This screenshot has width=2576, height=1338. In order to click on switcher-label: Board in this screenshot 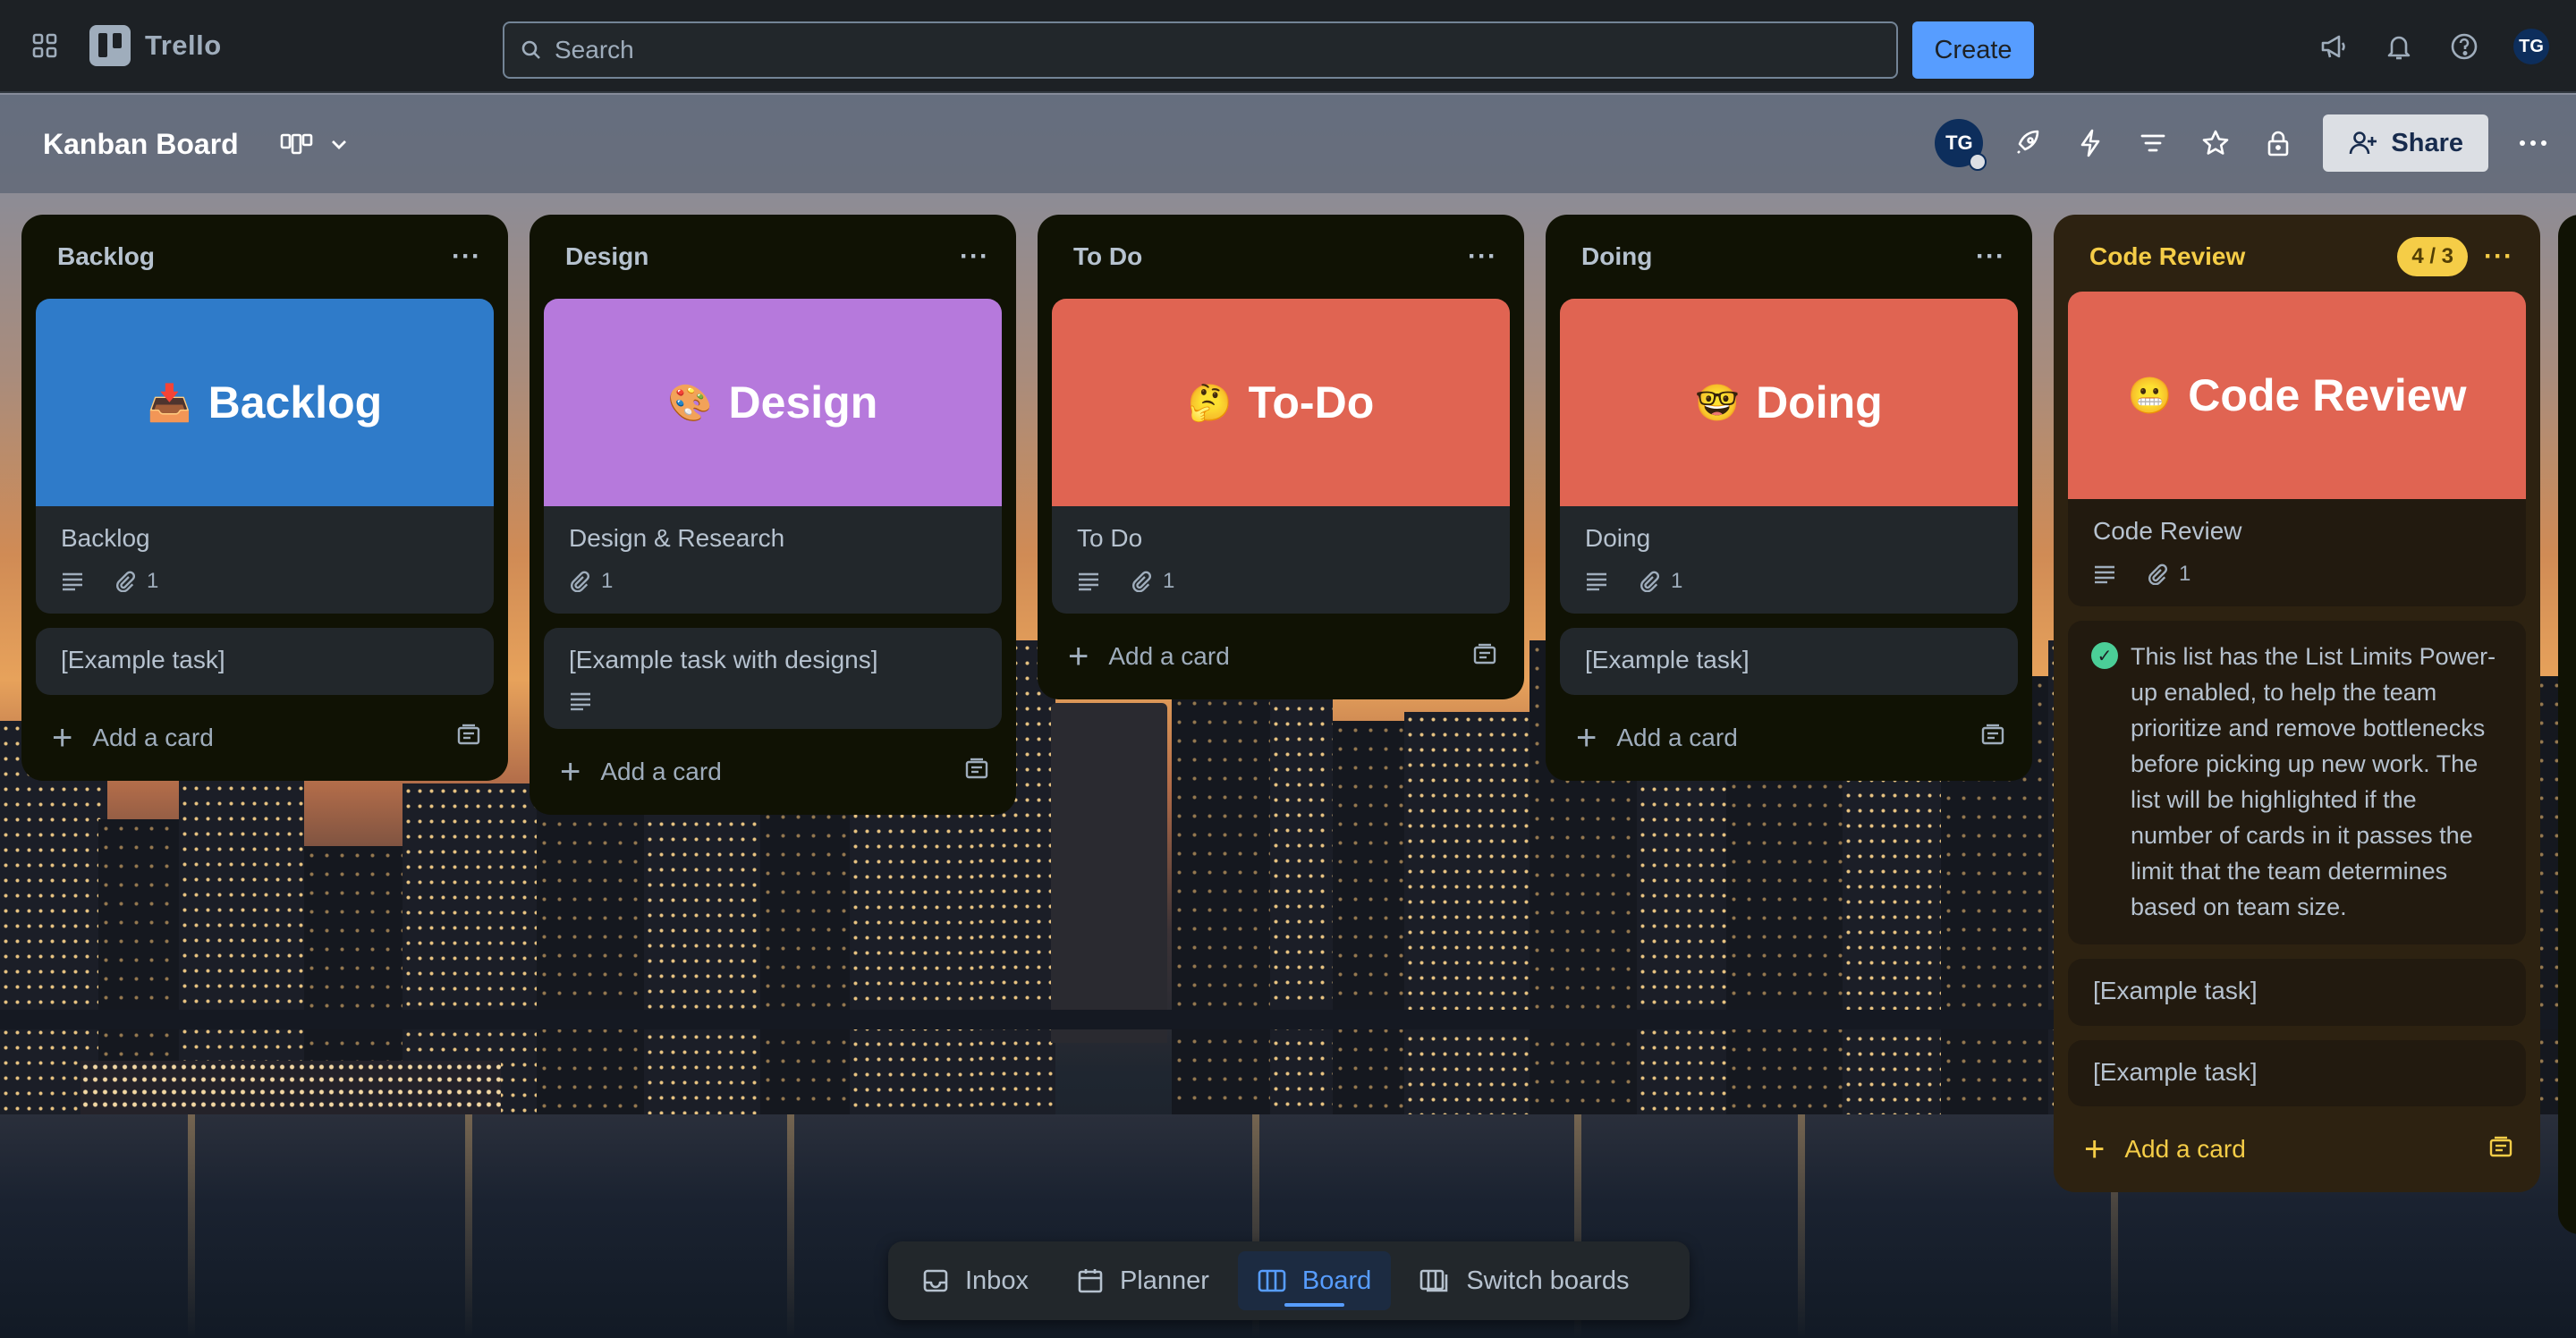, I will do `click(1336, 1280)`.